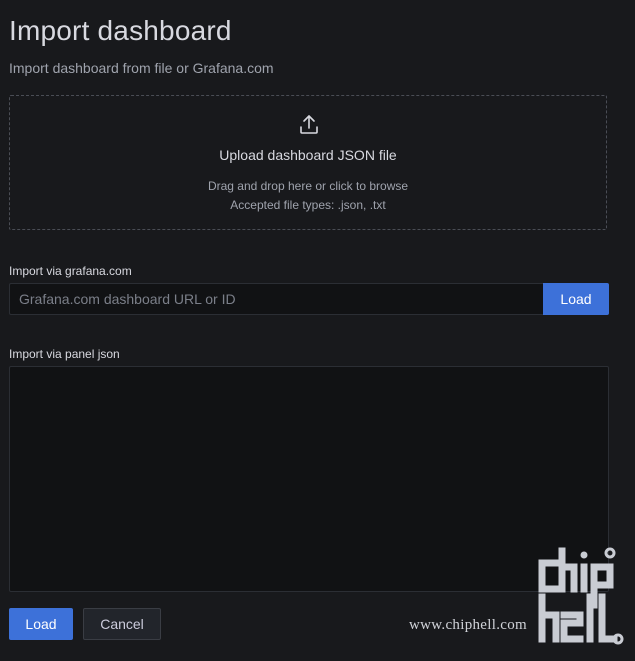 This screenshot has height=661, width=635. Describe the element at coordinates (309, 124) in the screenshot. I see `upload-icon` at that location.